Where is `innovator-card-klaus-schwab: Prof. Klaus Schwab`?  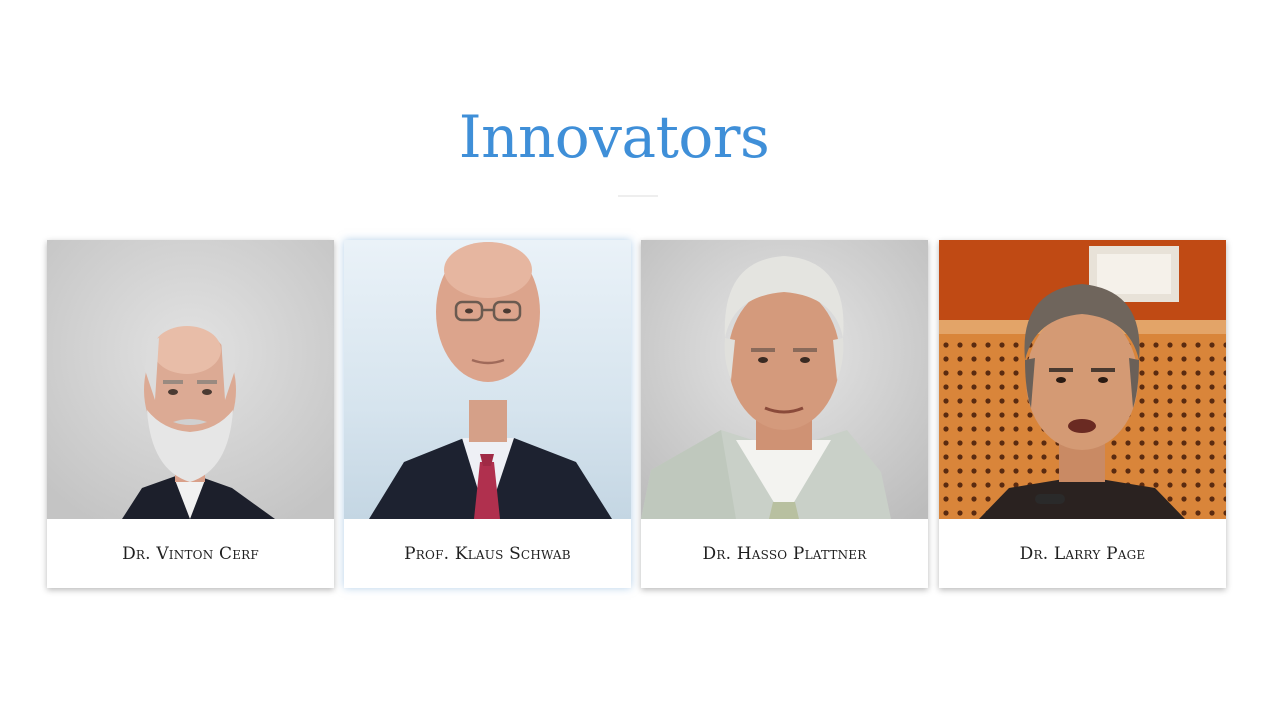 innovator-card-klaus-schwab: Prof. Klaus Schwab is located at coordinates (487, 414).